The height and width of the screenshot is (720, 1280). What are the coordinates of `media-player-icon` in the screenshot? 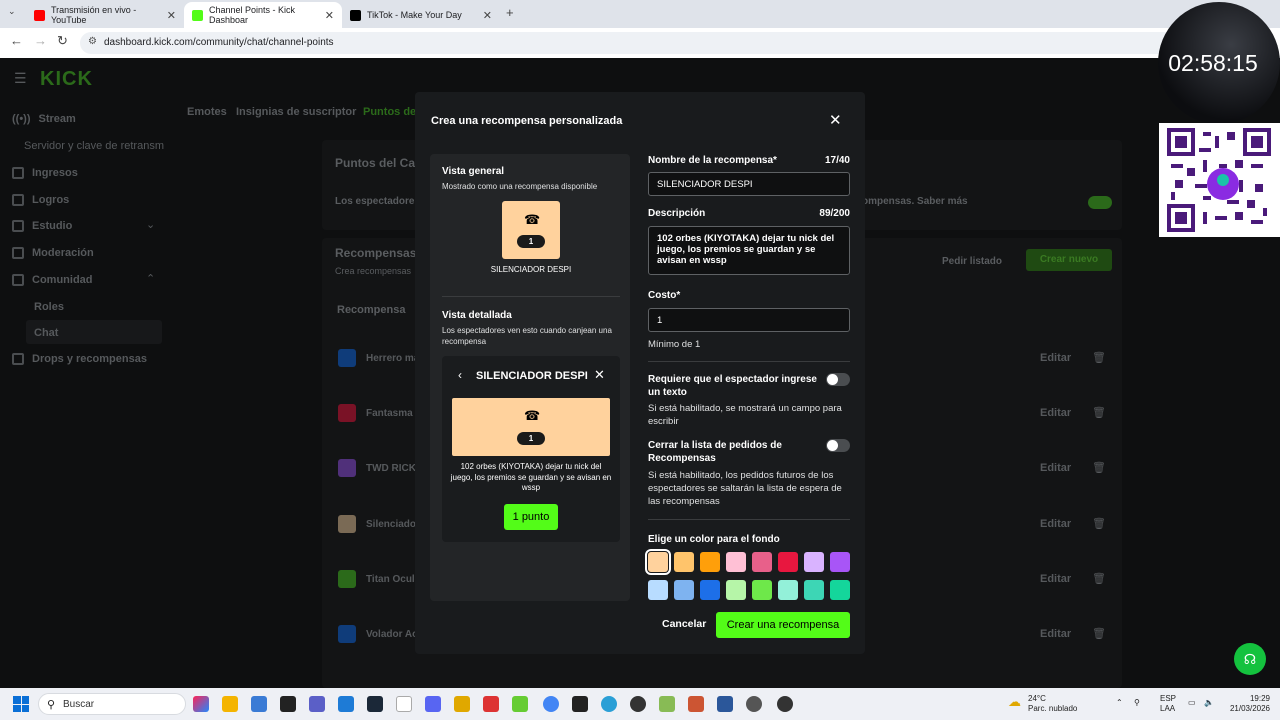 It's located at (785, 704).